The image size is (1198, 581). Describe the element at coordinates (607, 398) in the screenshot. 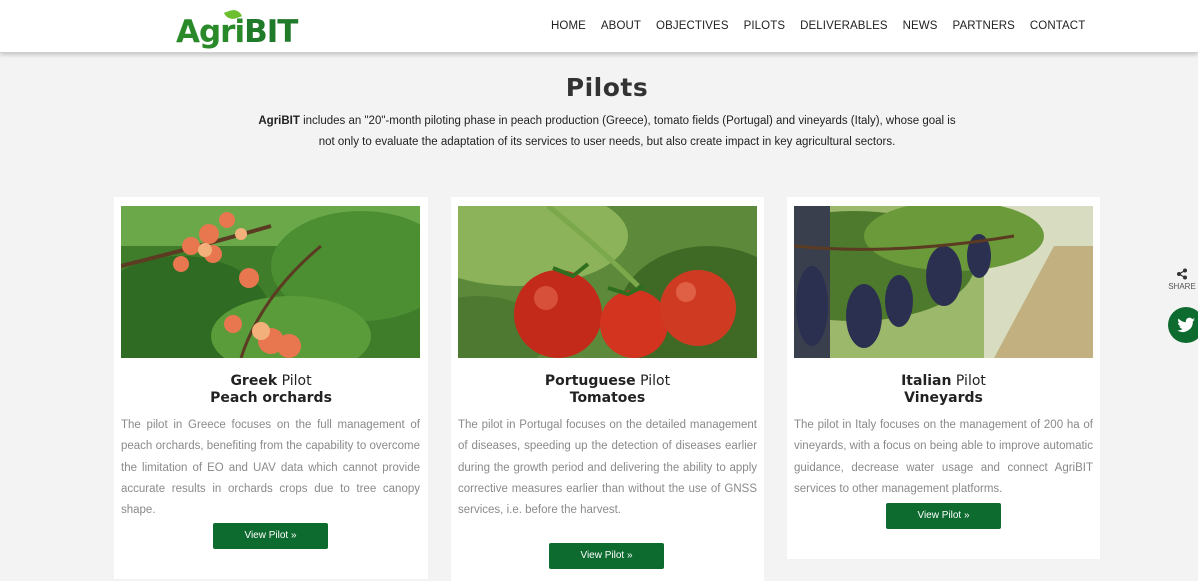

I see `card-subtitle: Tomatoes` at that location.